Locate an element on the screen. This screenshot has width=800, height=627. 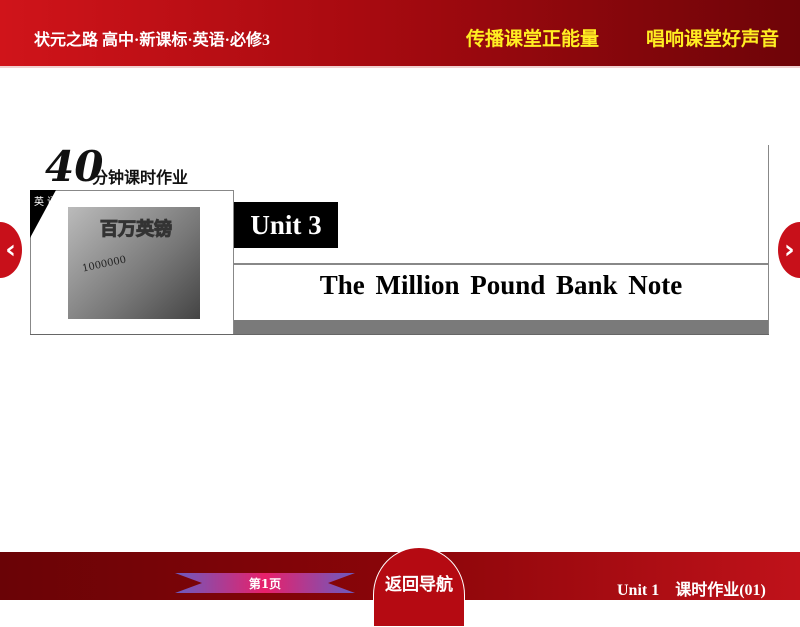
badge-text: 分钟课时作业 is located at coordinates (140, 177).